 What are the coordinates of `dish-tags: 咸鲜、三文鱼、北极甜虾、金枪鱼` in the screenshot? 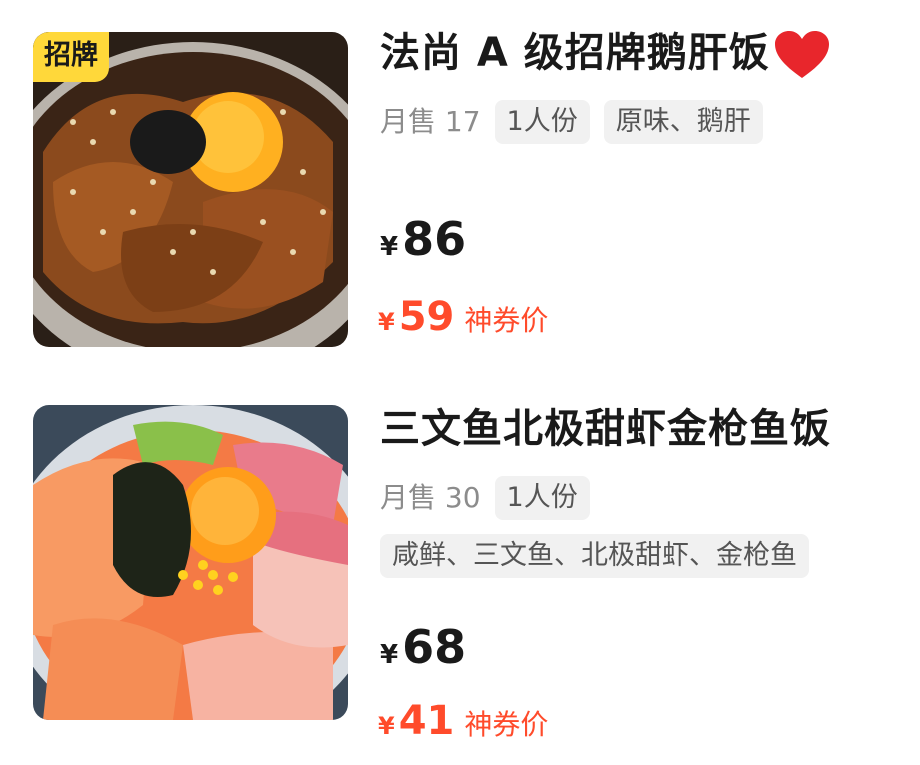 It's located at (594, 556).